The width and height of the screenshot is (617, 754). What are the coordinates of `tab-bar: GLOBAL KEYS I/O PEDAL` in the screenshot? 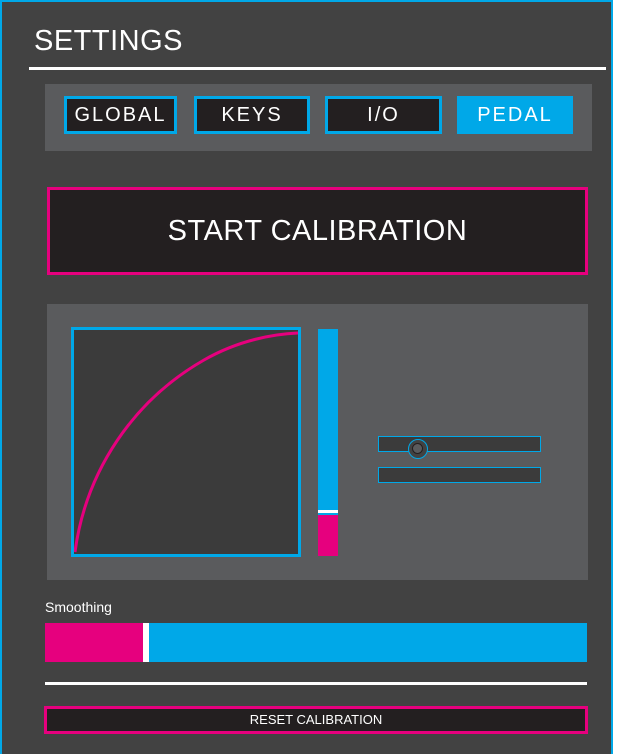 It's located at (318, 117).